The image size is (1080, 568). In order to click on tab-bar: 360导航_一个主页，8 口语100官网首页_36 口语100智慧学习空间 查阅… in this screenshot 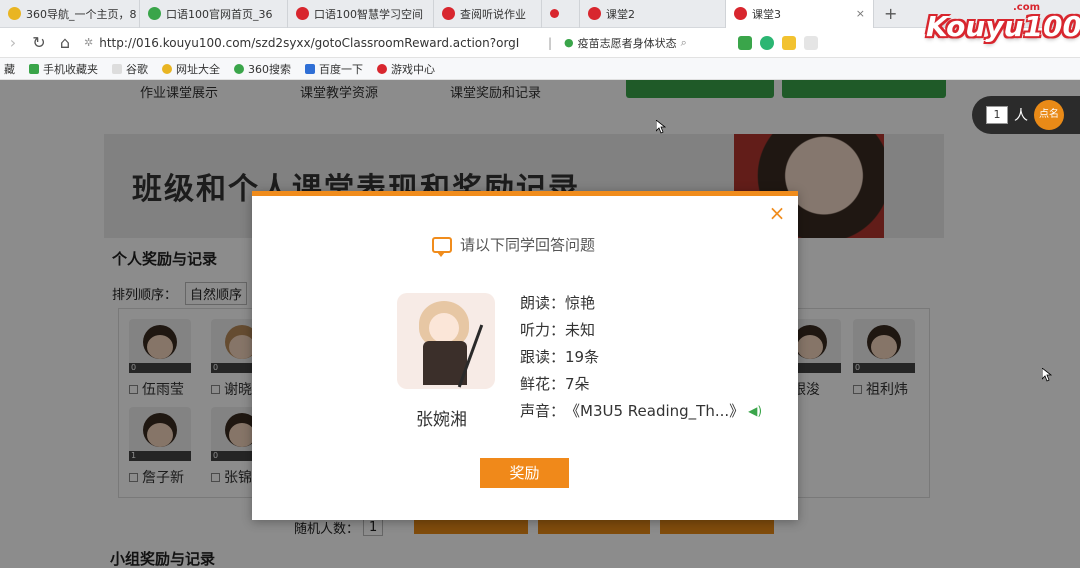, I will do `click(540, 14)`.